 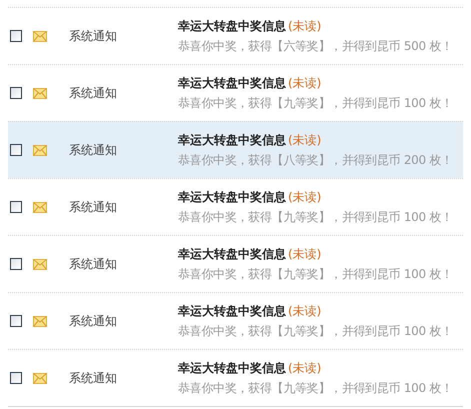 What do you see at coordinates (315, 160) in the screenshot?
I see `message-preview: 恭喜你中奖，获得【八等奖】，并得到昆币 200 枚！` at bounding box center [315, 160].